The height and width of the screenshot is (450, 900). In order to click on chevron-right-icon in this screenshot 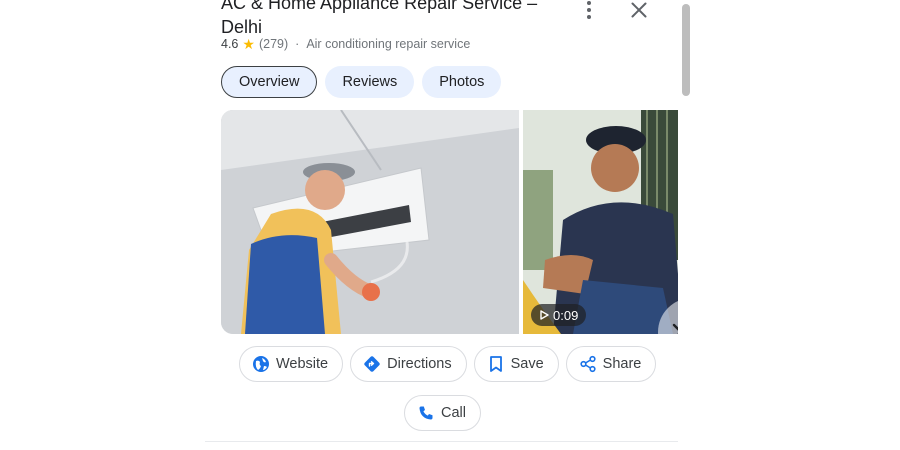, I will do `click(675, 328)`.